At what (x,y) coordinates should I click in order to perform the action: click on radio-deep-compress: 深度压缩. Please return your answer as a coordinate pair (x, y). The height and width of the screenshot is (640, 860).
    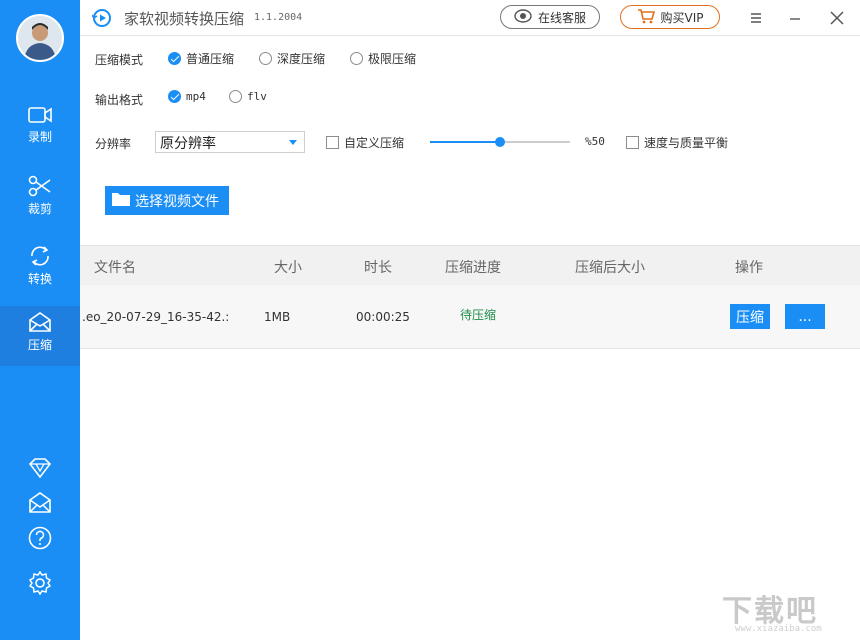
    Looking at the image, I should click on (292, 58).